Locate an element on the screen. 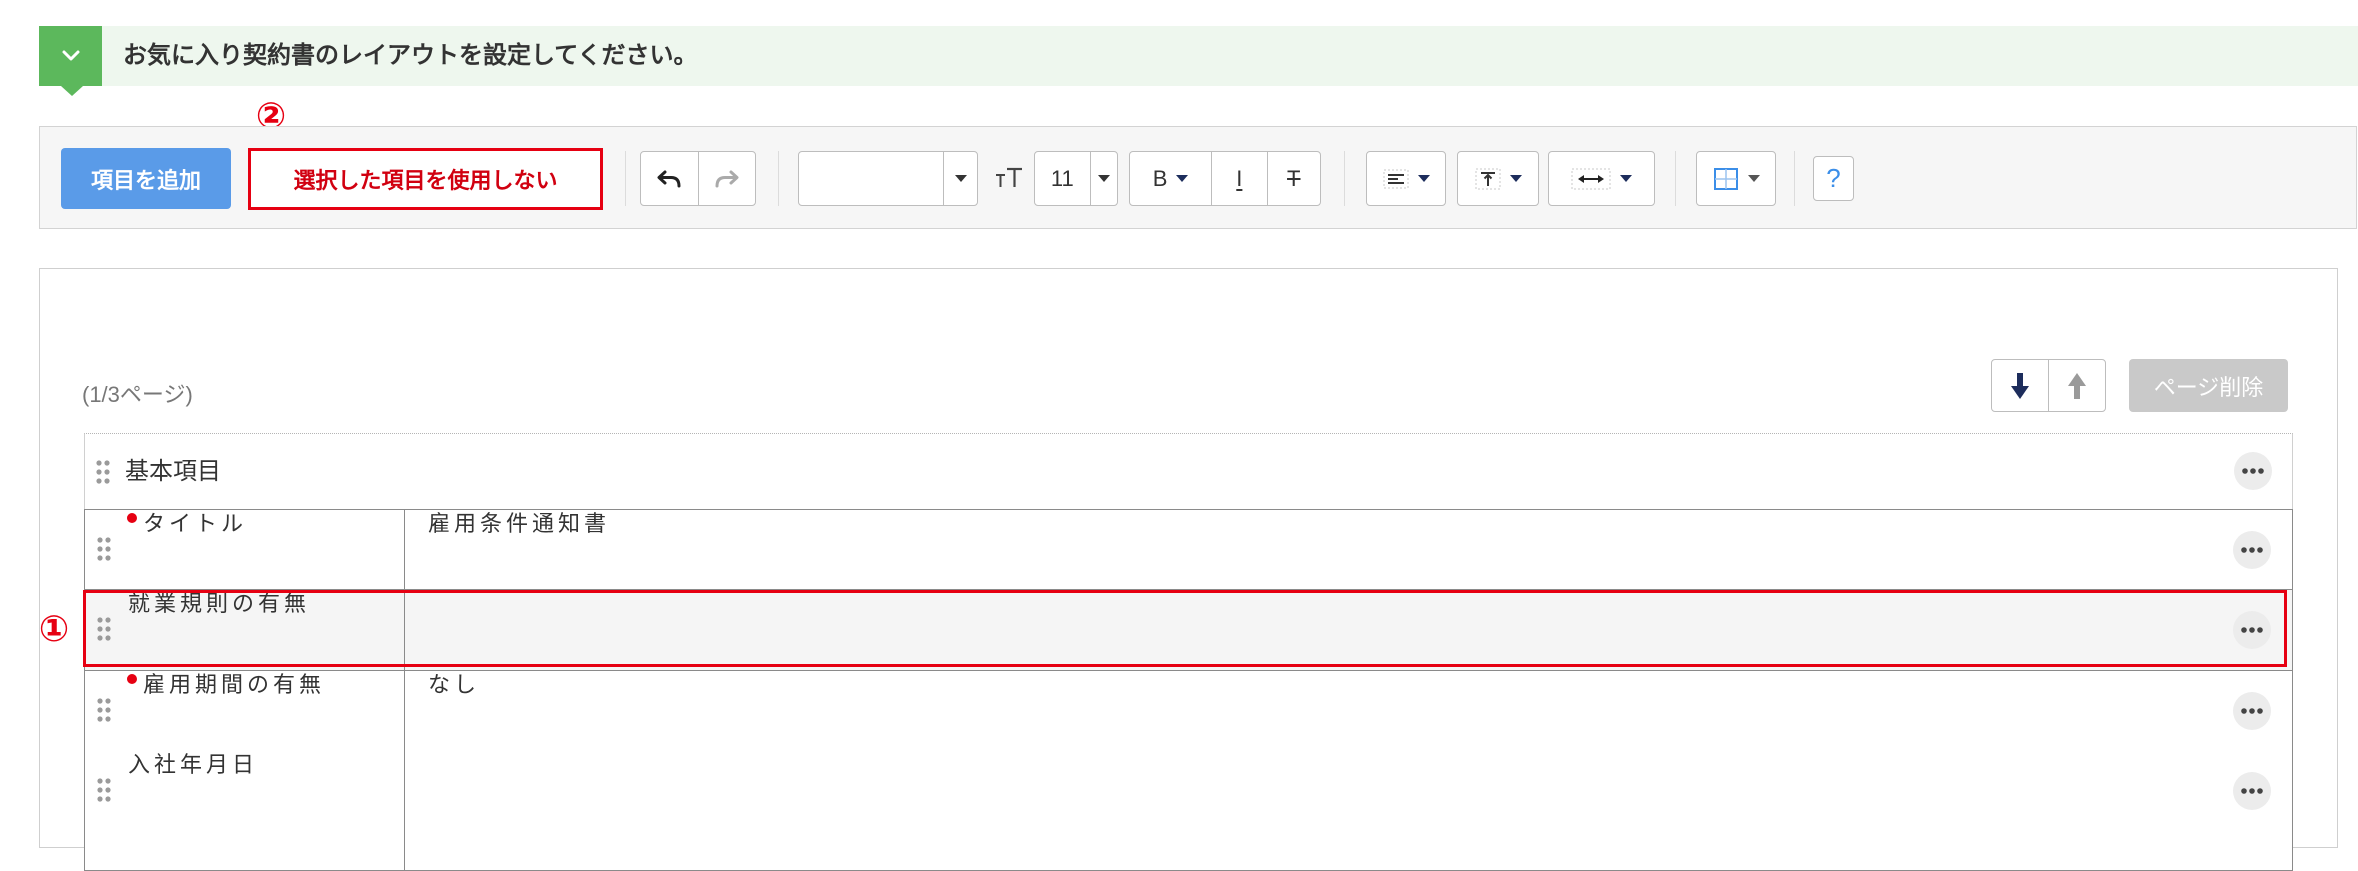  strikethrough-label: T is located at coordinates (1294, 178).